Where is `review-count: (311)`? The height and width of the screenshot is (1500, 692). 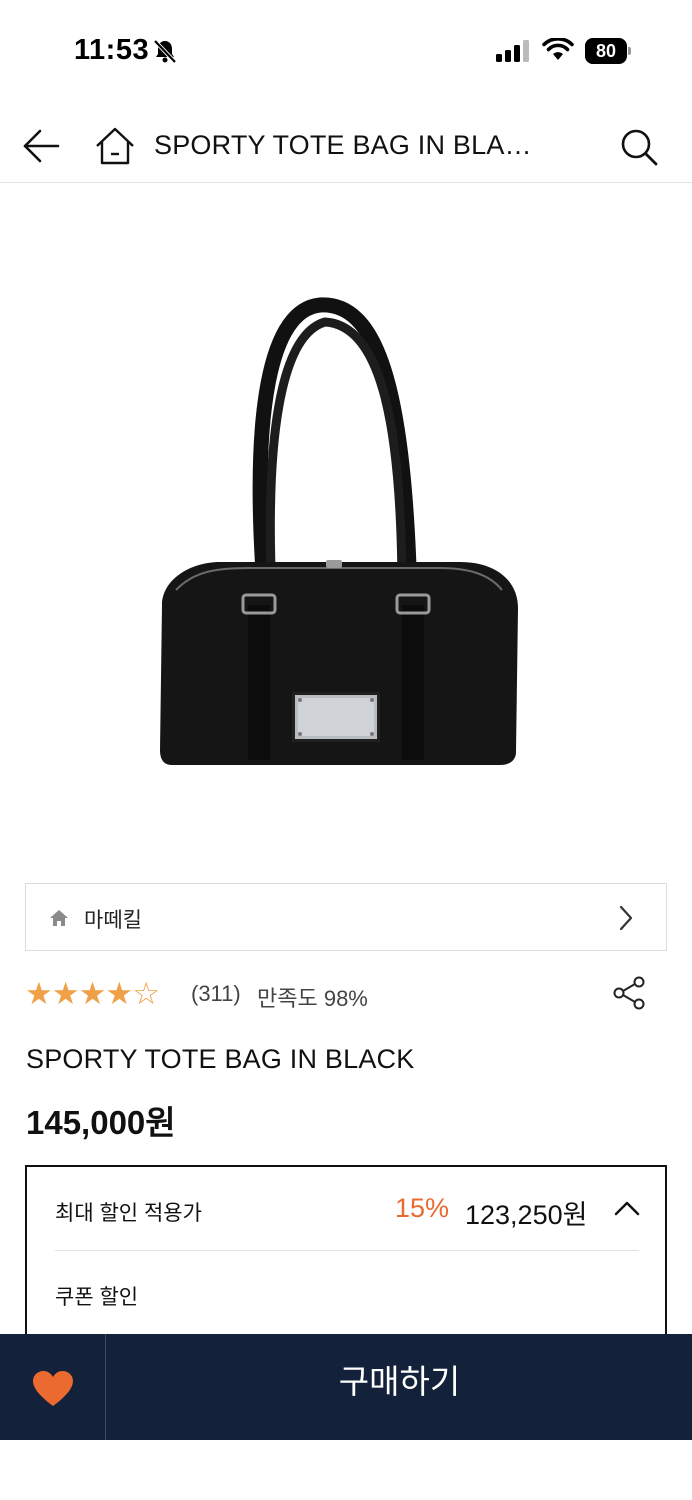
review-count: (311) is located at coordinates (216, 994).